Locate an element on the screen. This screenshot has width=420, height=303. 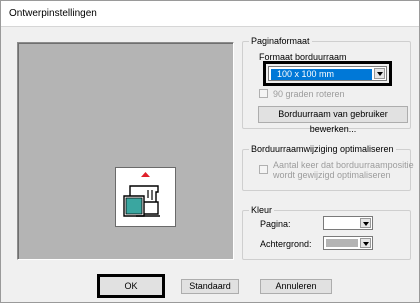
optimize-label-line2: wordt gewijzigd optimaliseren is located at coordinates (332, 175).